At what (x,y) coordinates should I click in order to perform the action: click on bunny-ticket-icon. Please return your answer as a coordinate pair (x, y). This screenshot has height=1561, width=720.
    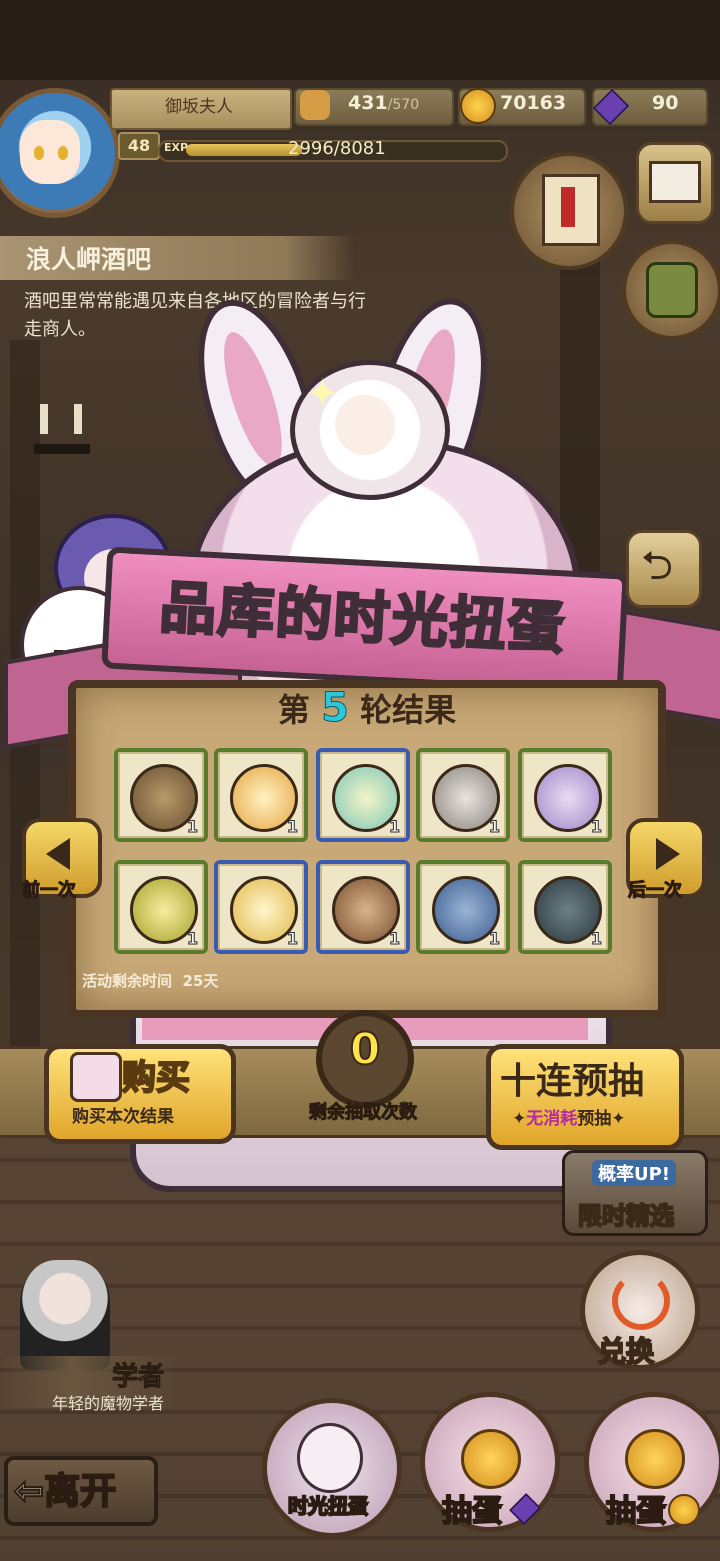
    Looking at the image, I should click on (96, 1077).